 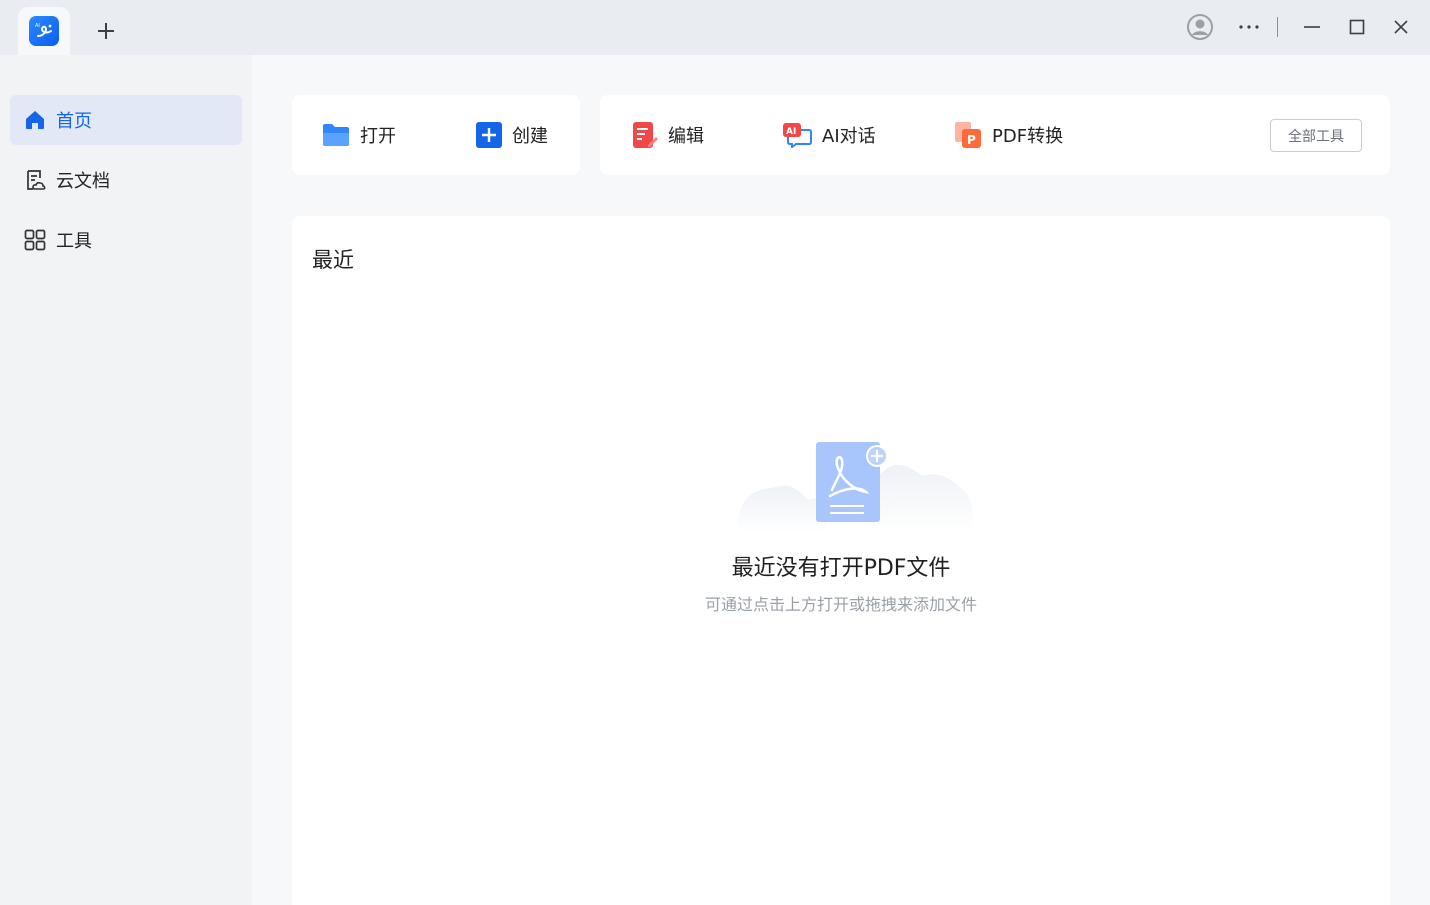 I want to click on open-label: 打开, so click(x=378, y=136).